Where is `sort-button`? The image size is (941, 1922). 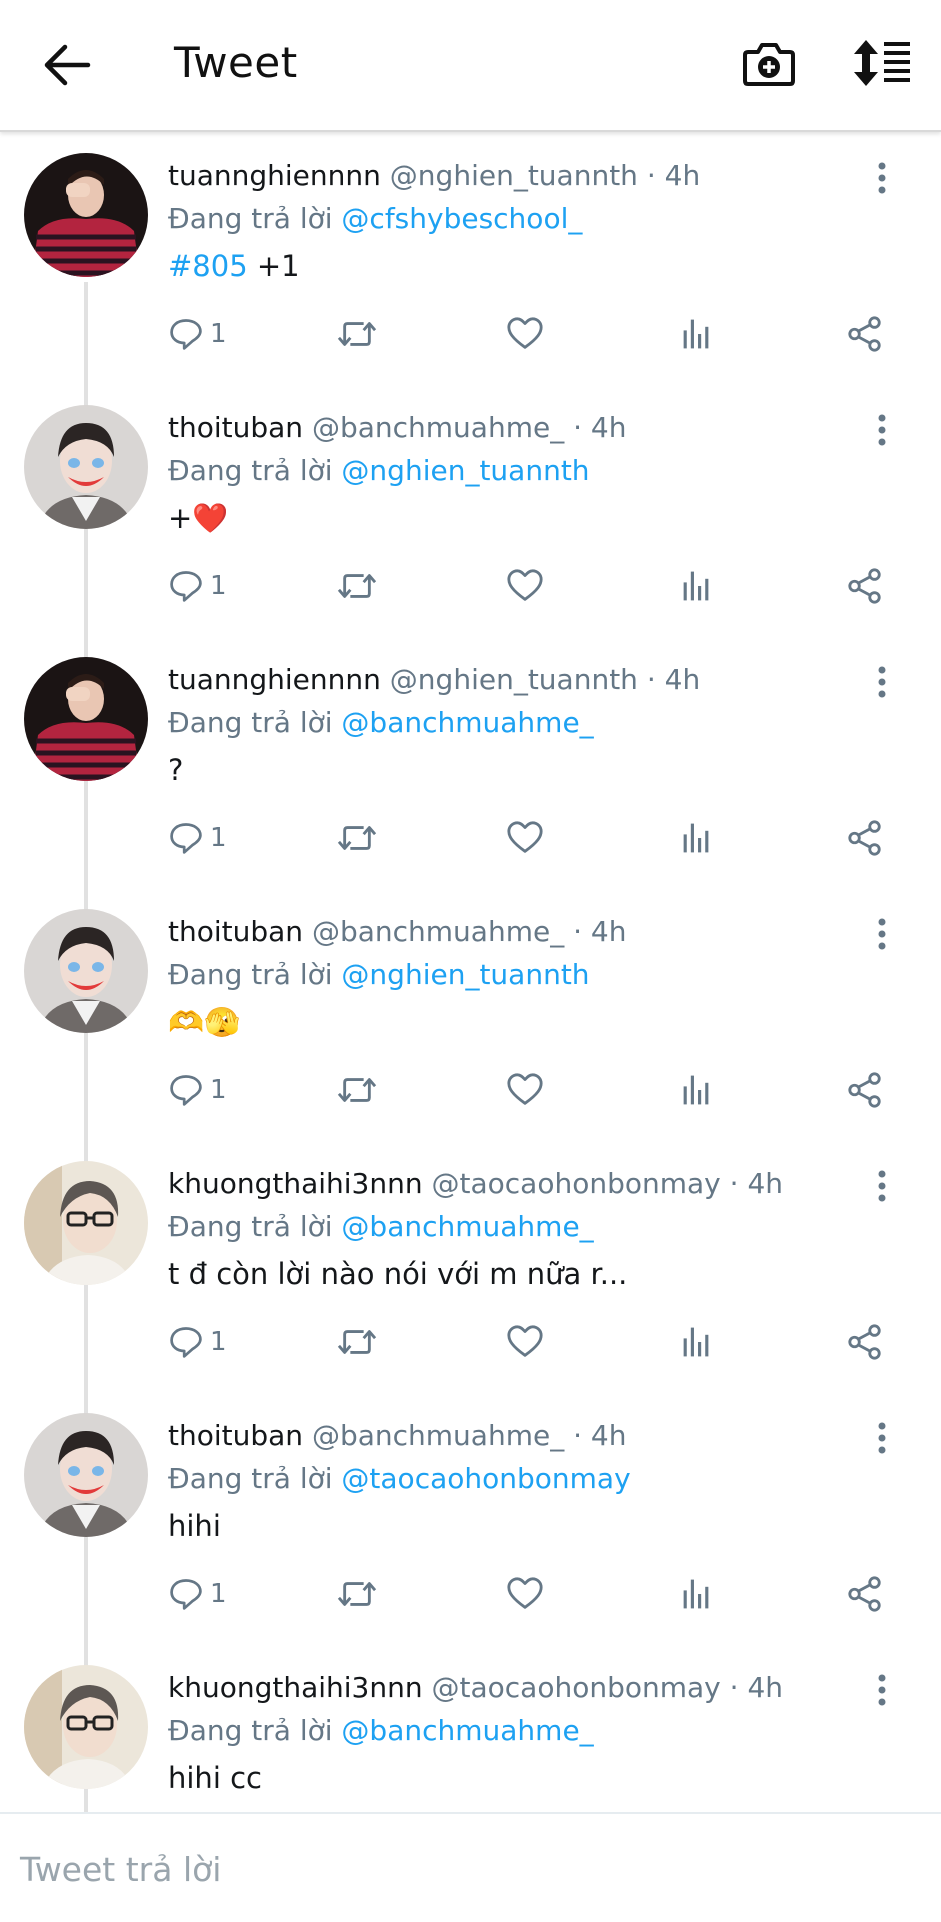 sort-button is located at coordinates (882, 63).